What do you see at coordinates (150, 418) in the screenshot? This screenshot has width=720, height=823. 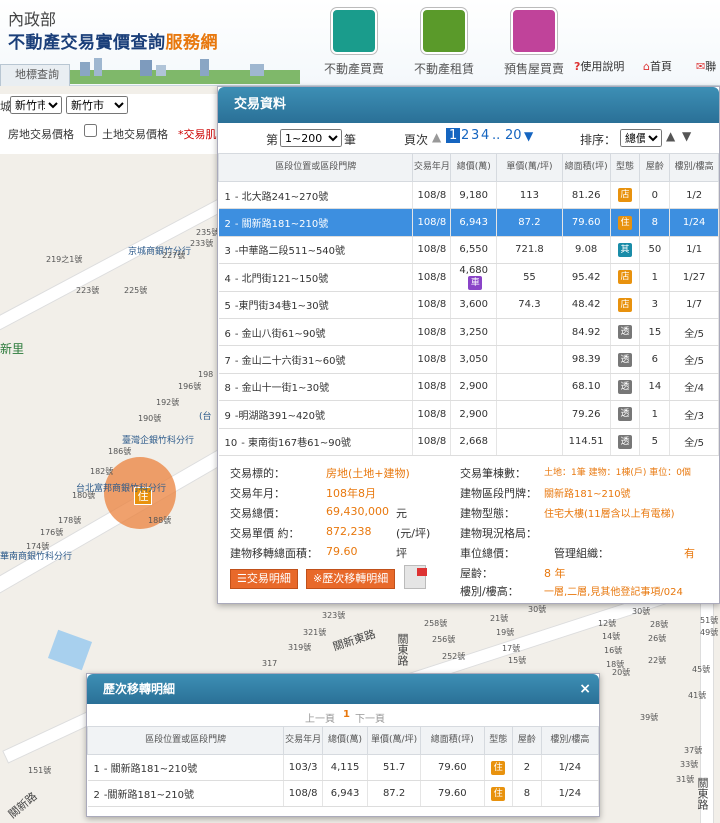 I see `map-address-number: 190號` at bounding box center [150, 418].